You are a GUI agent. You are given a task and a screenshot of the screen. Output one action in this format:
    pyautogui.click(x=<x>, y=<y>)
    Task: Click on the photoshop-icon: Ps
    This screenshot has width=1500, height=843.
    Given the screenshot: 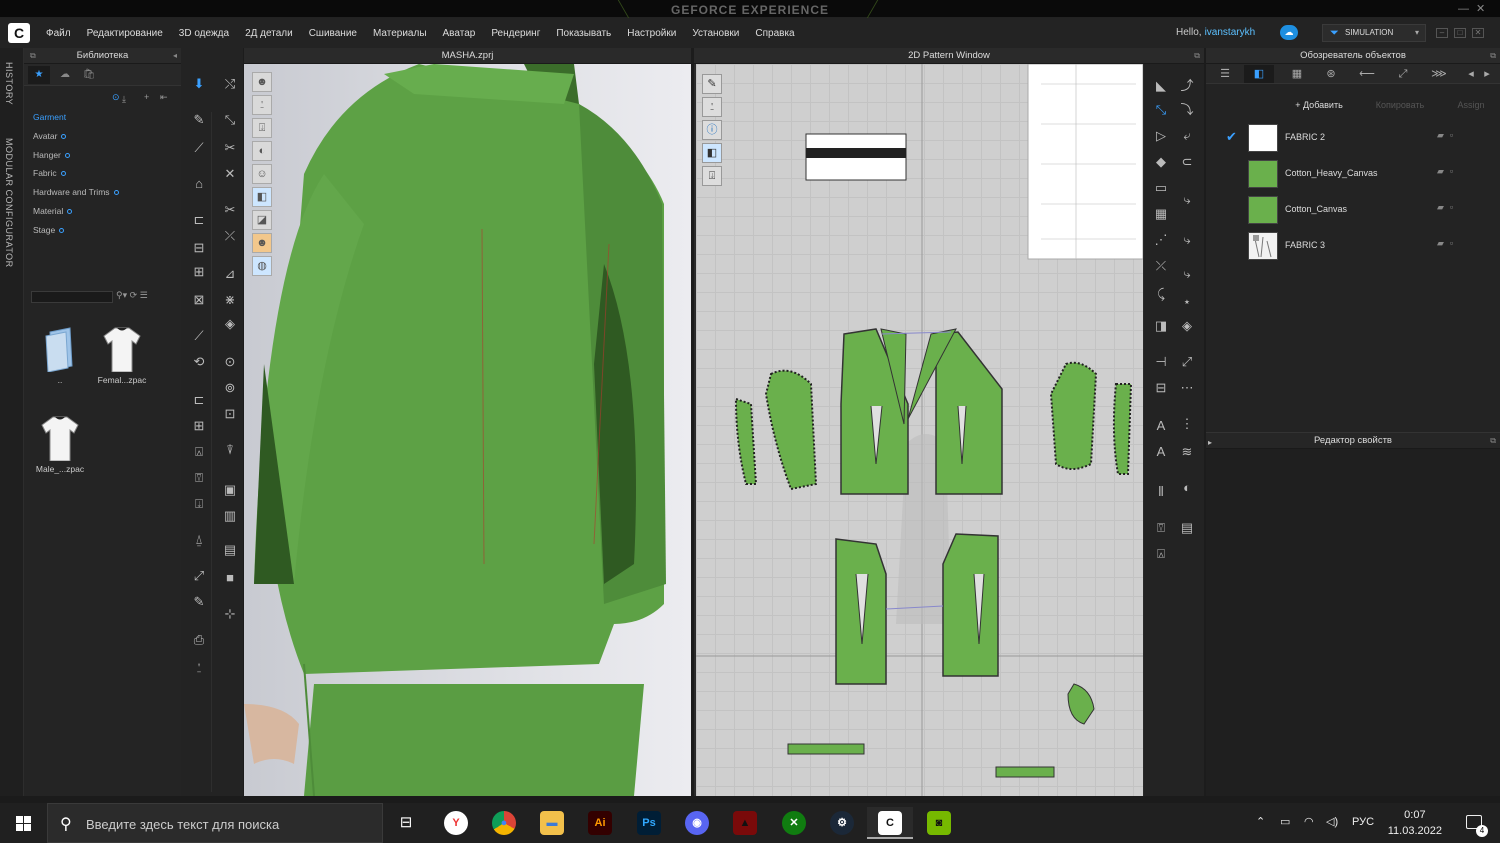 What is the action you would take?
    pyautogui.click(x=649, y=823)
    